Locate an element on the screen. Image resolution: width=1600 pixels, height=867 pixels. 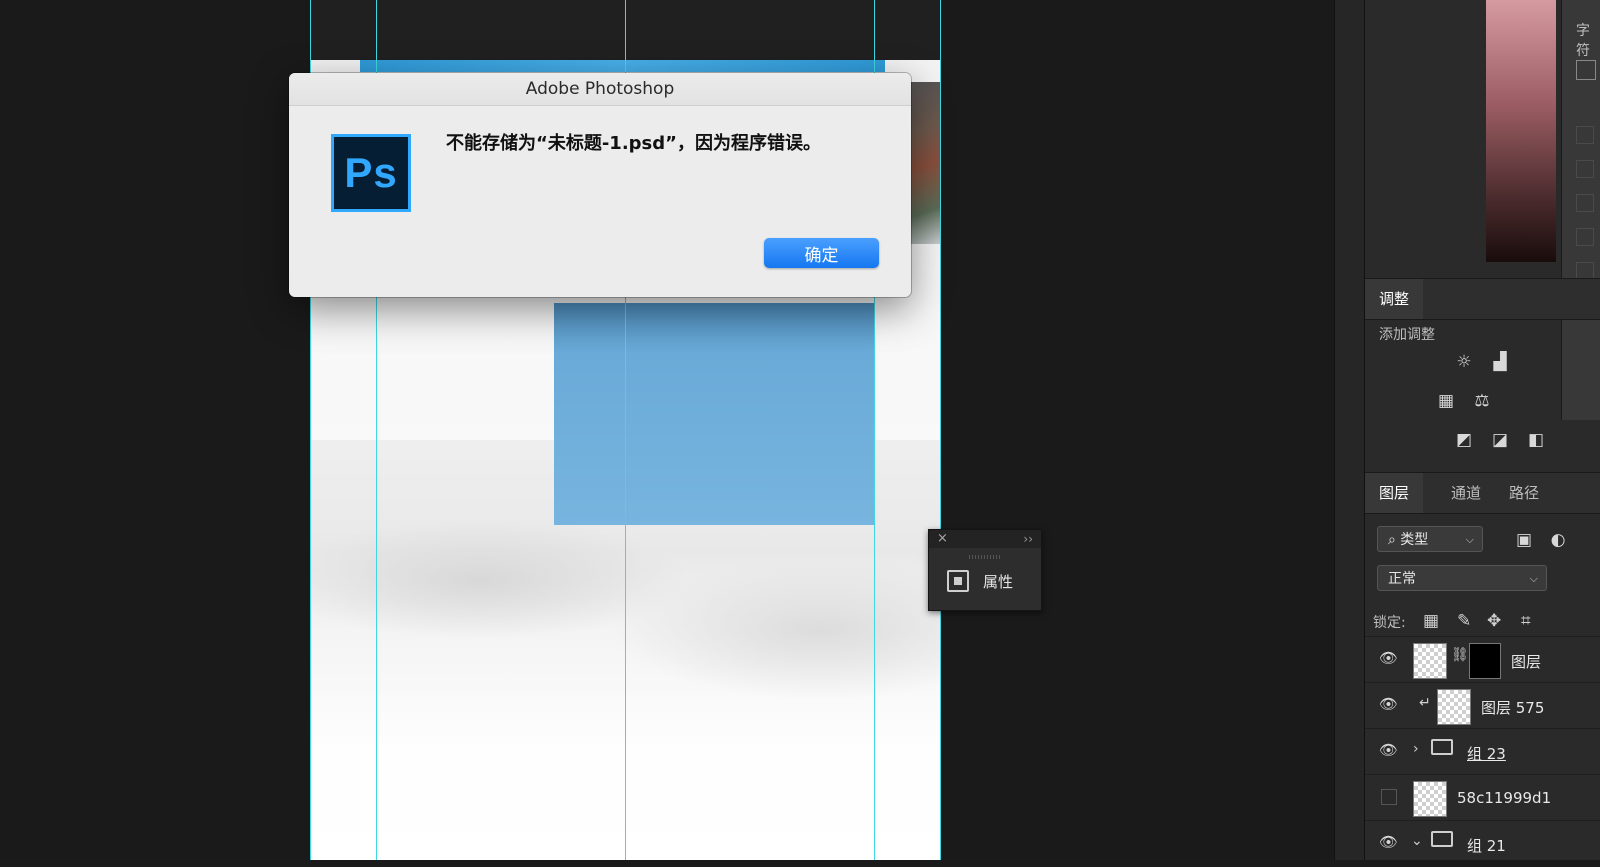
banner-image is located at coordinates (622, 66).